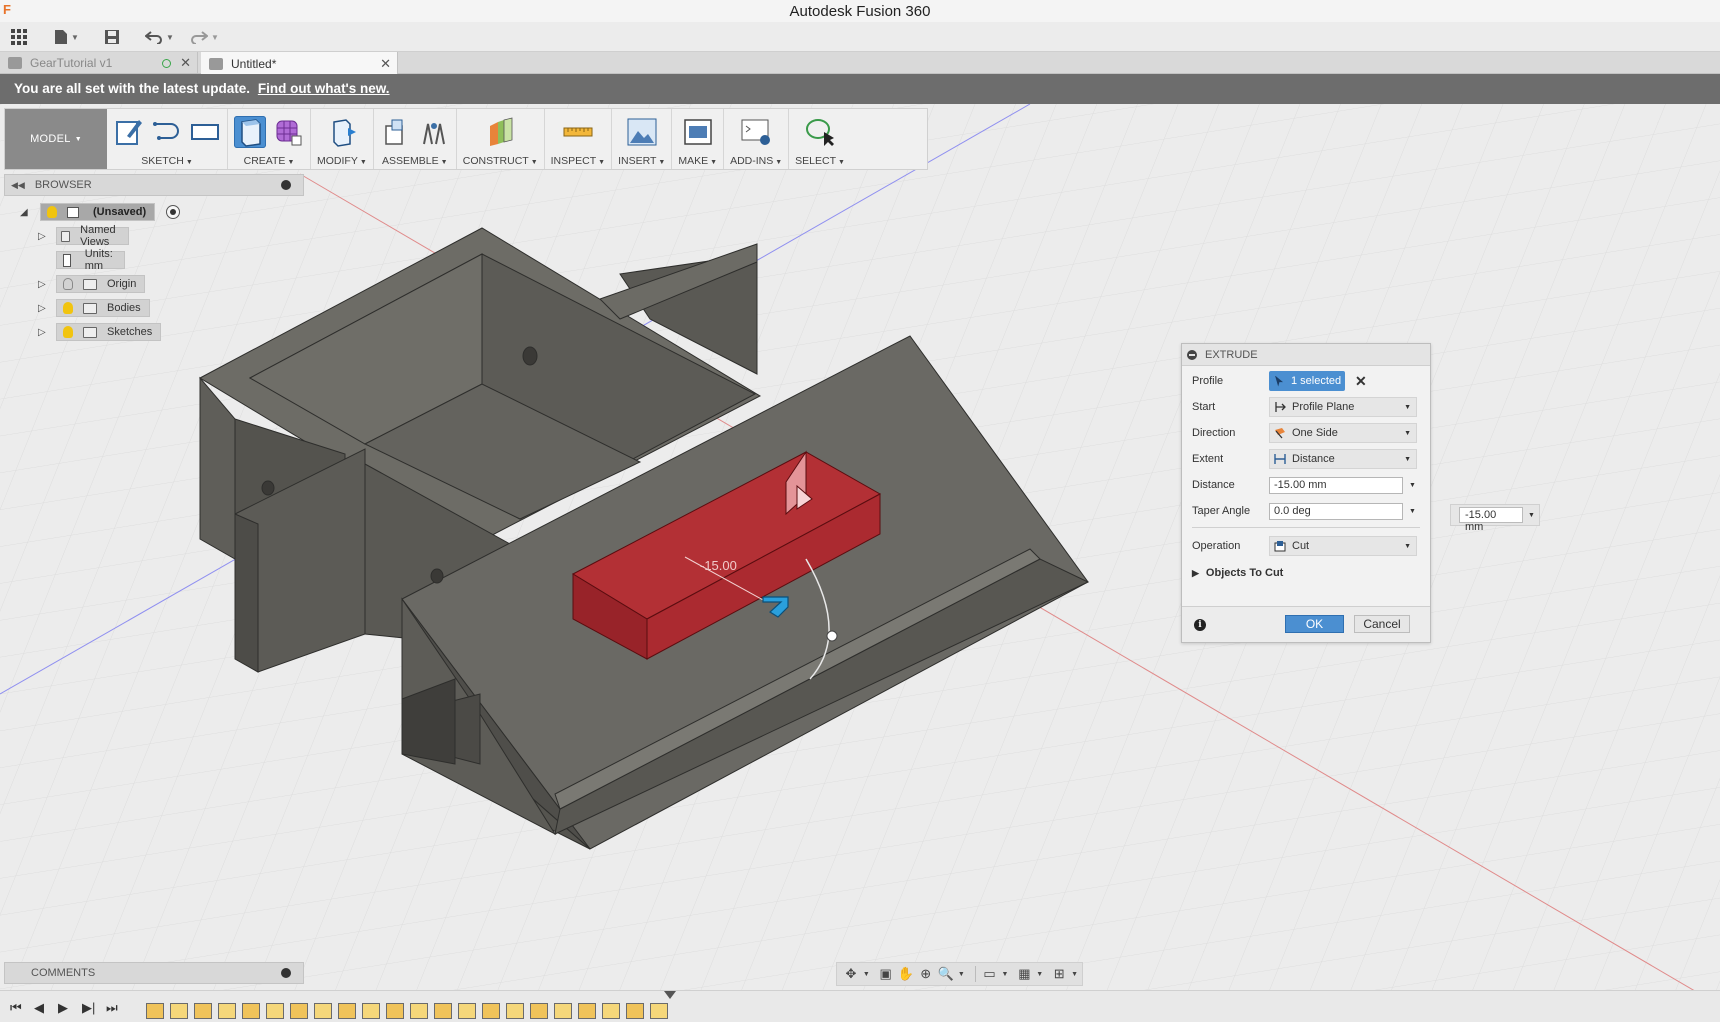 This screenshot has width=1720, height=1022. What do you see at coordinates (926, 974) in the screenshot?
I see `zoom-icon: ⊕` at bounding box center [926, 974].